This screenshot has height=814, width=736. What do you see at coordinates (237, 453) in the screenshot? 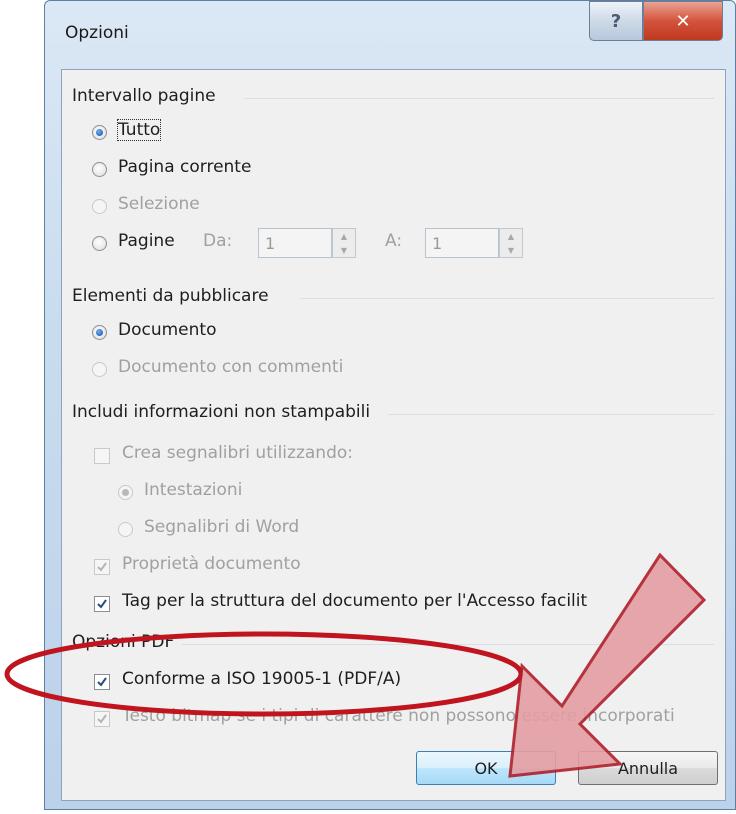
I see `checkbox-create-bookmarks-label: Crea segnalibri utilizzando:` at bounding box center [237, 453].